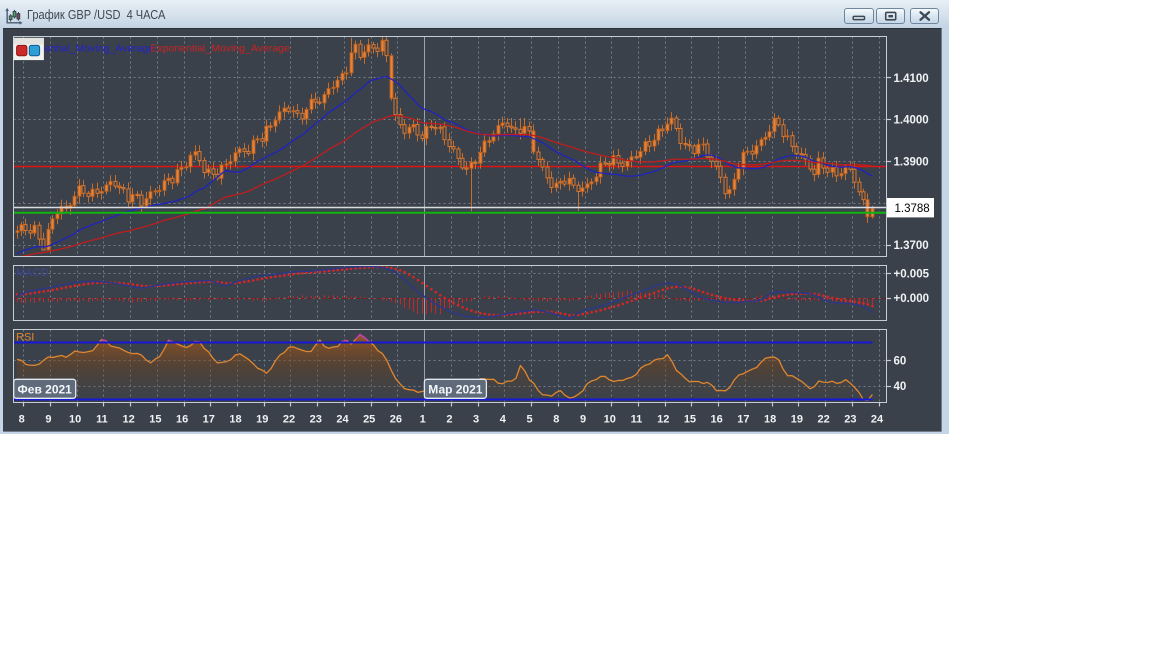 This screenshot has height=648, width=1152. What do you see at coordinates (912, 299) in the screenshot?
I see `svg-text: +0.000` at bounding box center [912, 299].